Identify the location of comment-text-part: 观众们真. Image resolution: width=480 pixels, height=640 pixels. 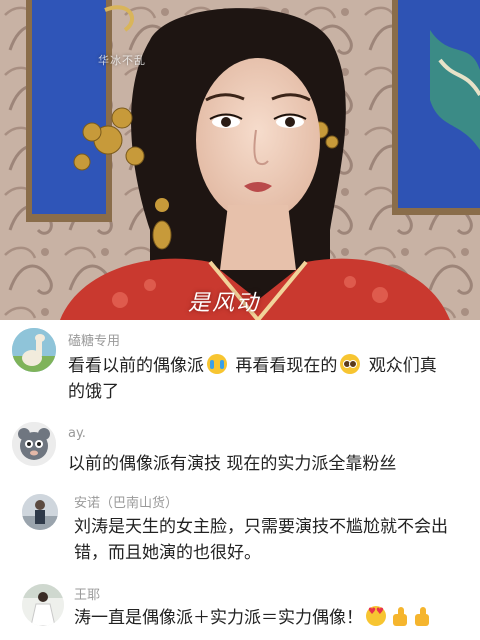
(400, 366).